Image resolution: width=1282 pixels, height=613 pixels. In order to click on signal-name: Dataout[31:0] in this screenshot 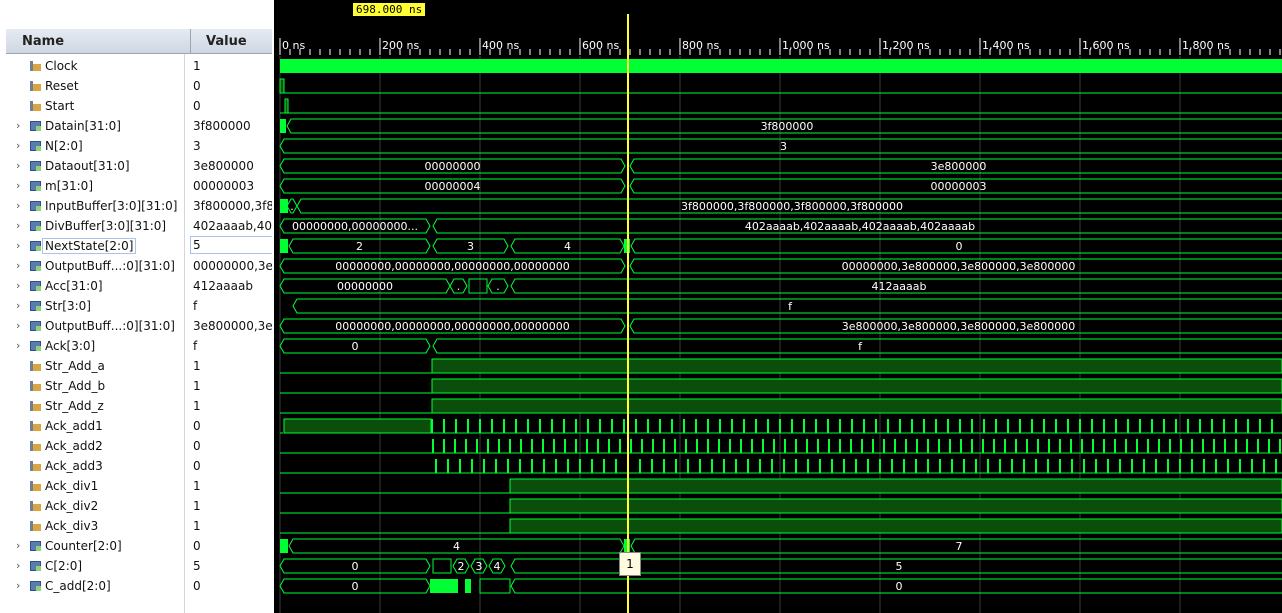, I will do `click(87, 166)`.